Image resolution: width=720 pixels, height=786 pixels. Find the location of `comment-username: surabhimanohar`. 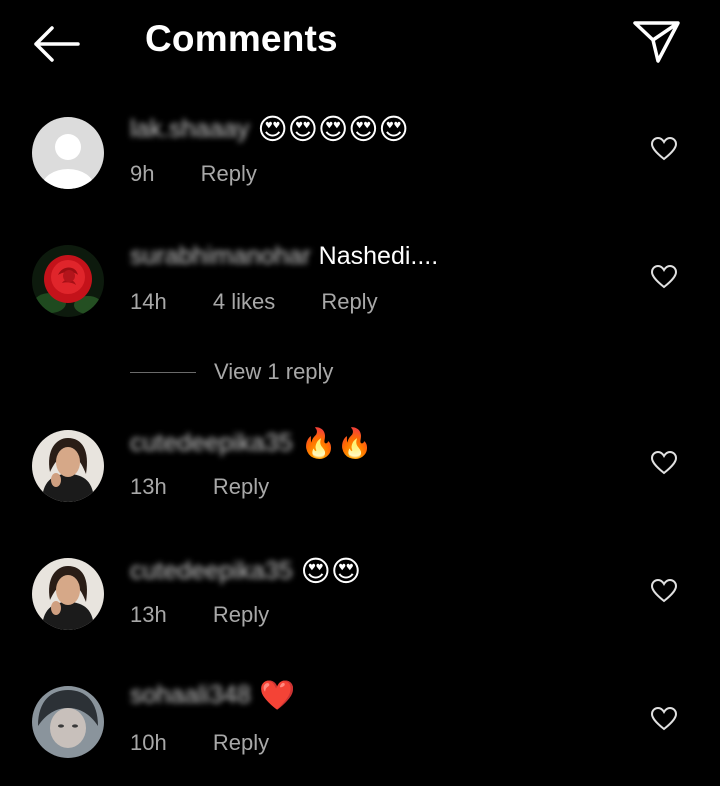

comment-username: surabhimanohar is located at coordinates (220, 256).